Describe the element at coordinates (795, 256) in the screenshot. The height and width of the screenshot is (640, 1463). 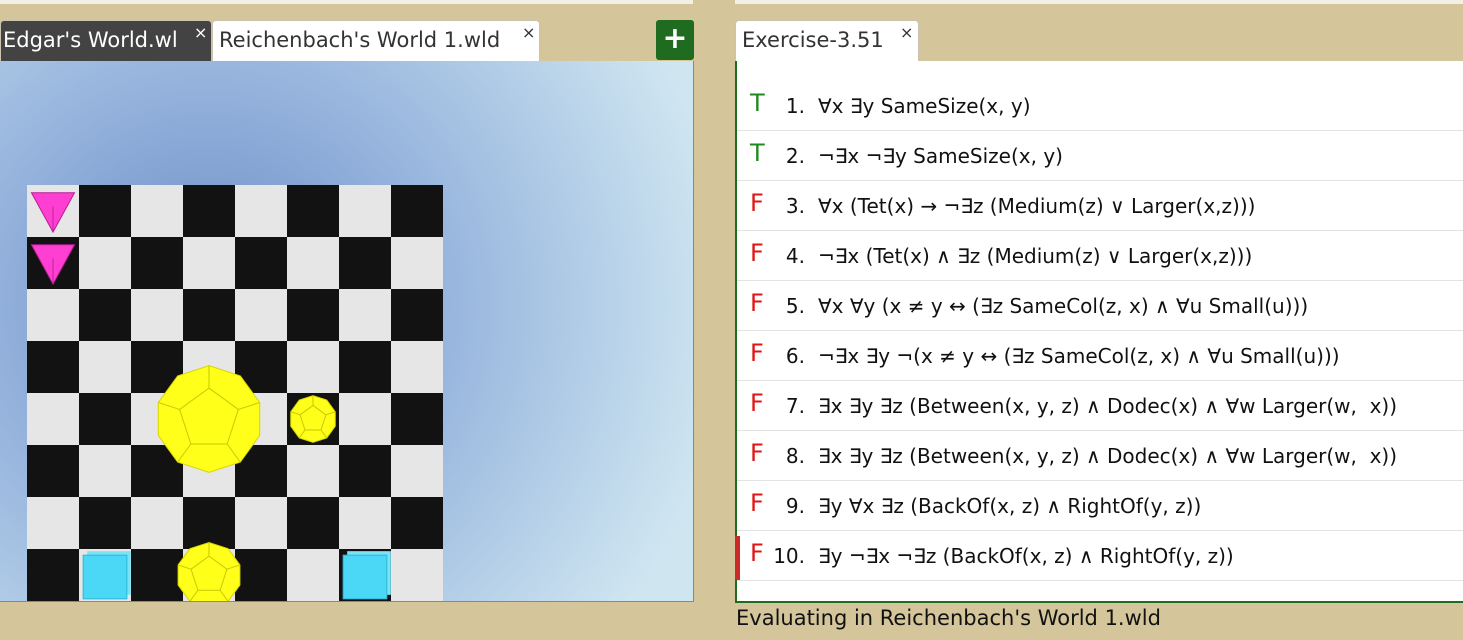
I see `sentence-number: 4.` at that location.